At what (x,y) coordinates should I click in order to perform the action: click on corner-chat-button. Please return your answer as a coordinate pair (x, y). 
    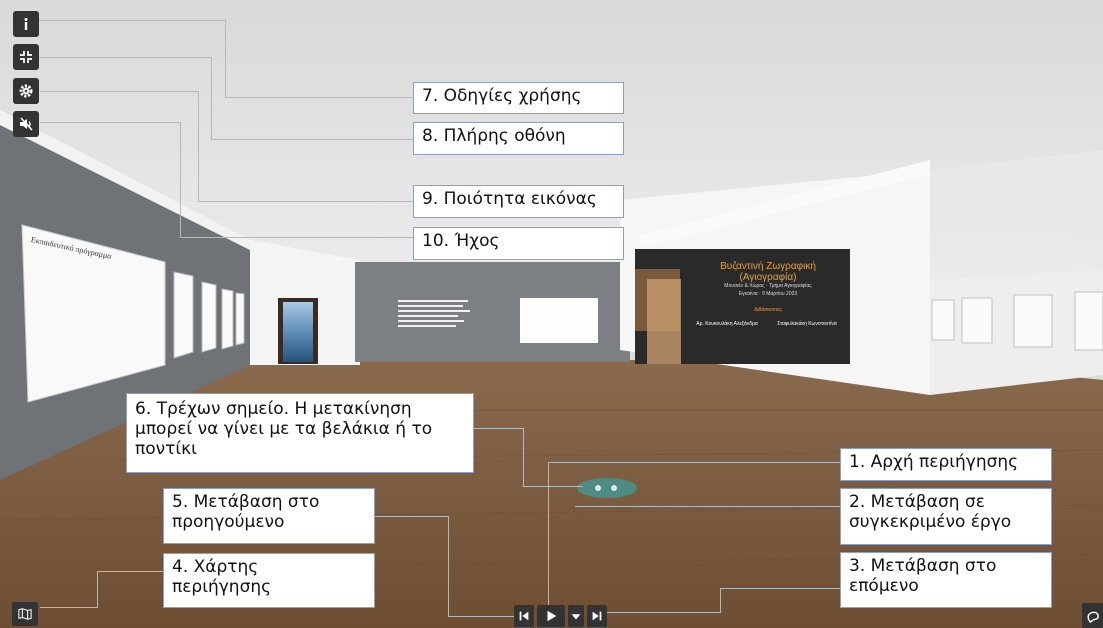
    Looking at the image, I should click on (1092, 615).